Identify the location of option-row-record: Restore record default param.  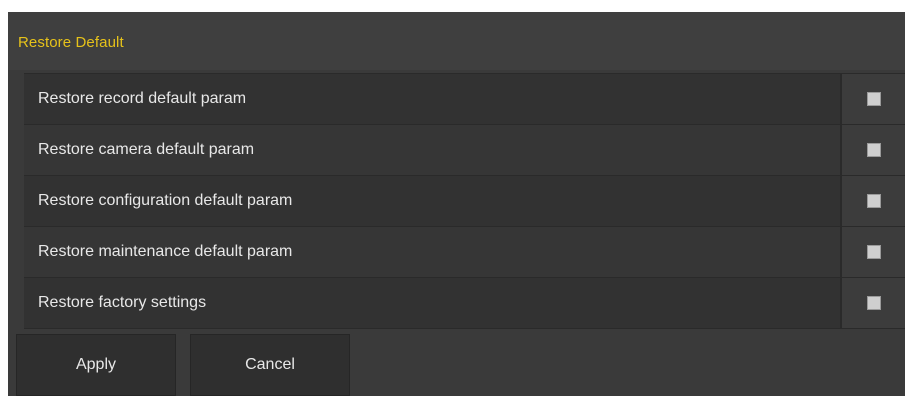
(464, 99).